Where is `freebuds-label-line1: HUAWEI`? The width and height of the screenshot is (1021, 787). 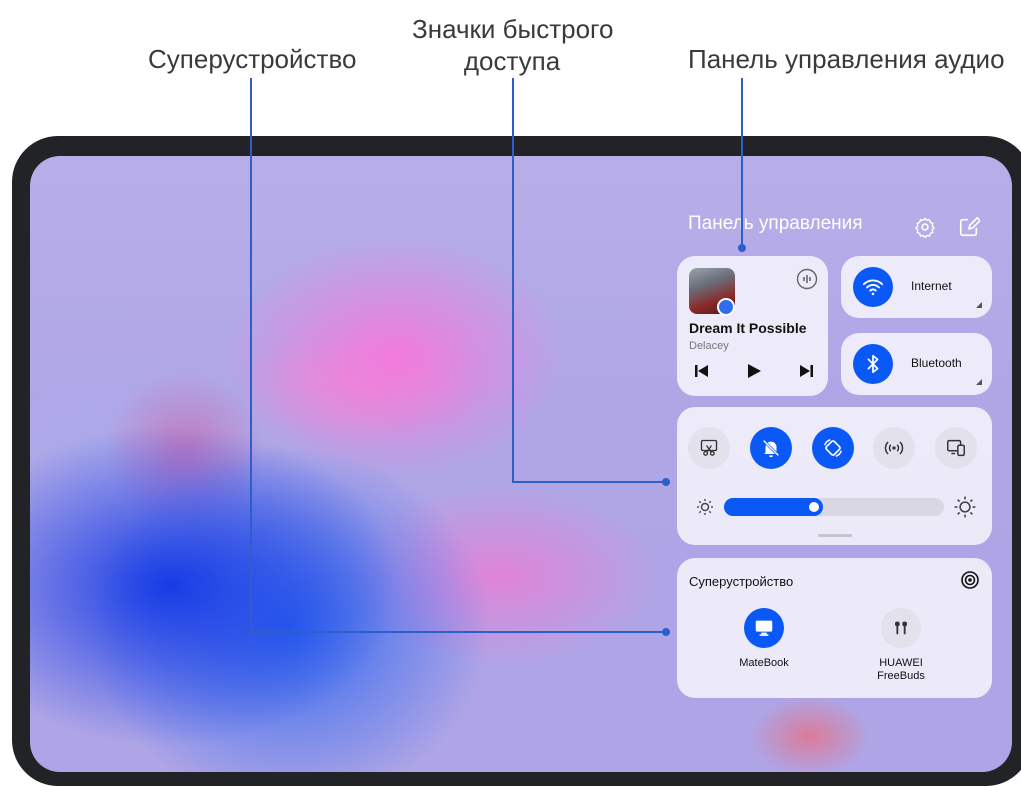 freebuds-label-line1: HUAWEI is located at coordinates (901, 663).